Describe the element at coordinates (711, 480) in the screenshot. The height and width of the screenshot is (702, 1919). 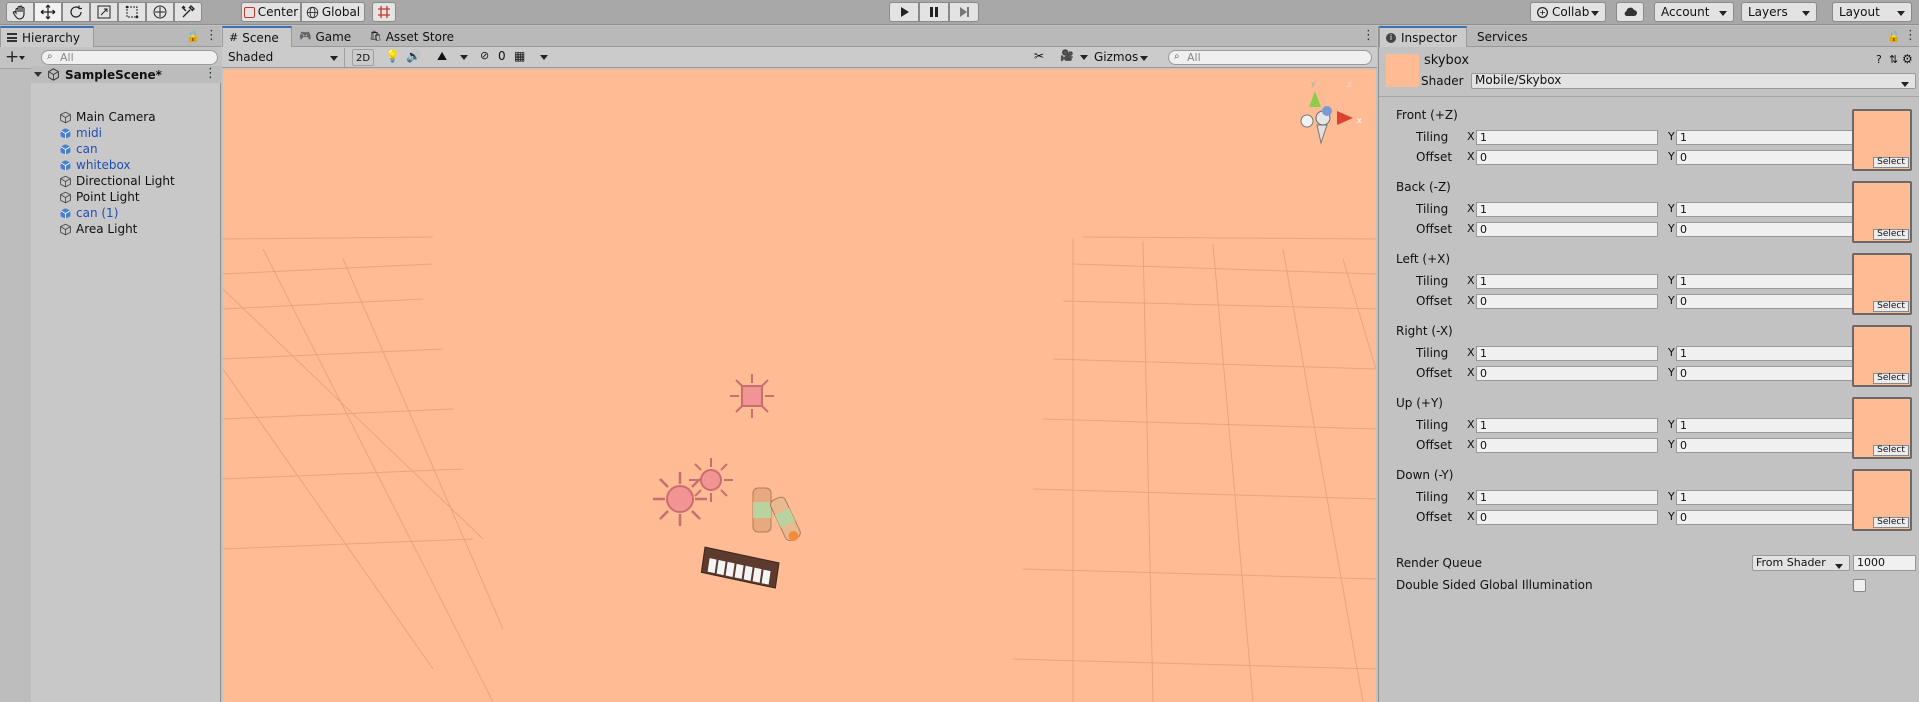
I see `area-light-gizmo-icon` at that location.